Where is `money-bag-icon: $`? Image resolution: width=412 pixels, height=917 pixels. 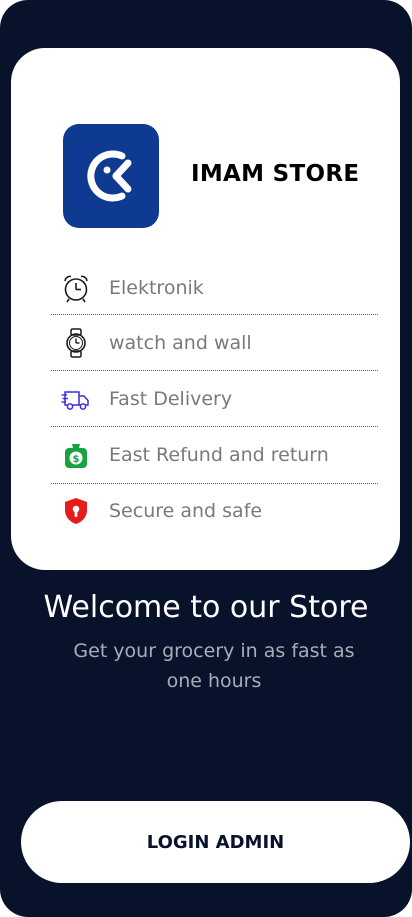 money-bag-icon: $ is located at coordinates (76, 455).